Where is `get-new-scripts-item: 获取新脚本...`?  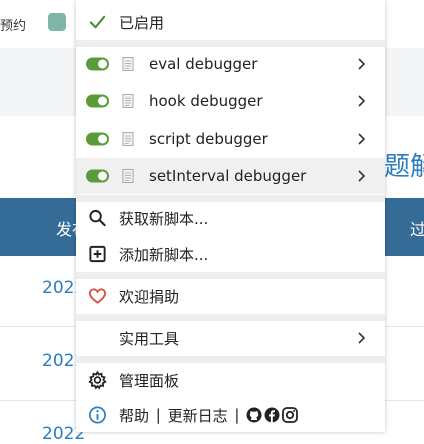 get-new-scripts-item: 获取新脚本... is located at coordinates (230, 218).